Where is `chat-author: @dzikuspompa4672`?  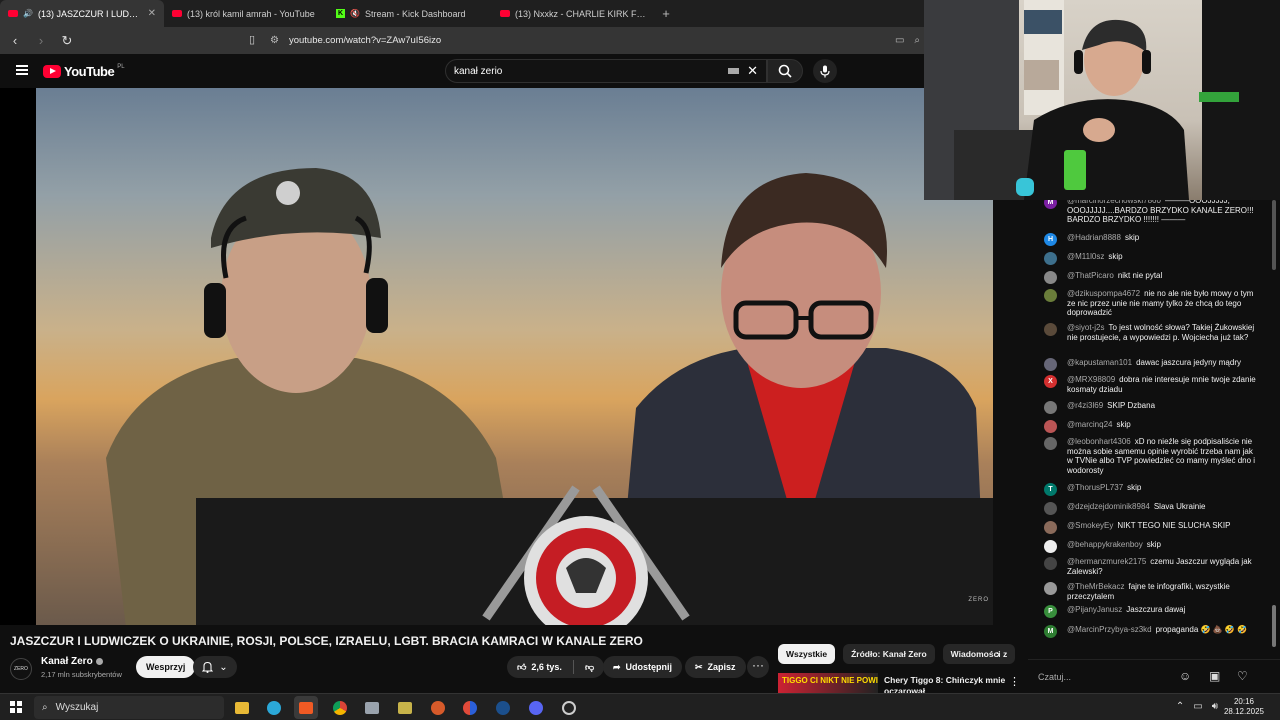
chat-author: @dzikuspompa4672 is located at coordinates (1103, 293).